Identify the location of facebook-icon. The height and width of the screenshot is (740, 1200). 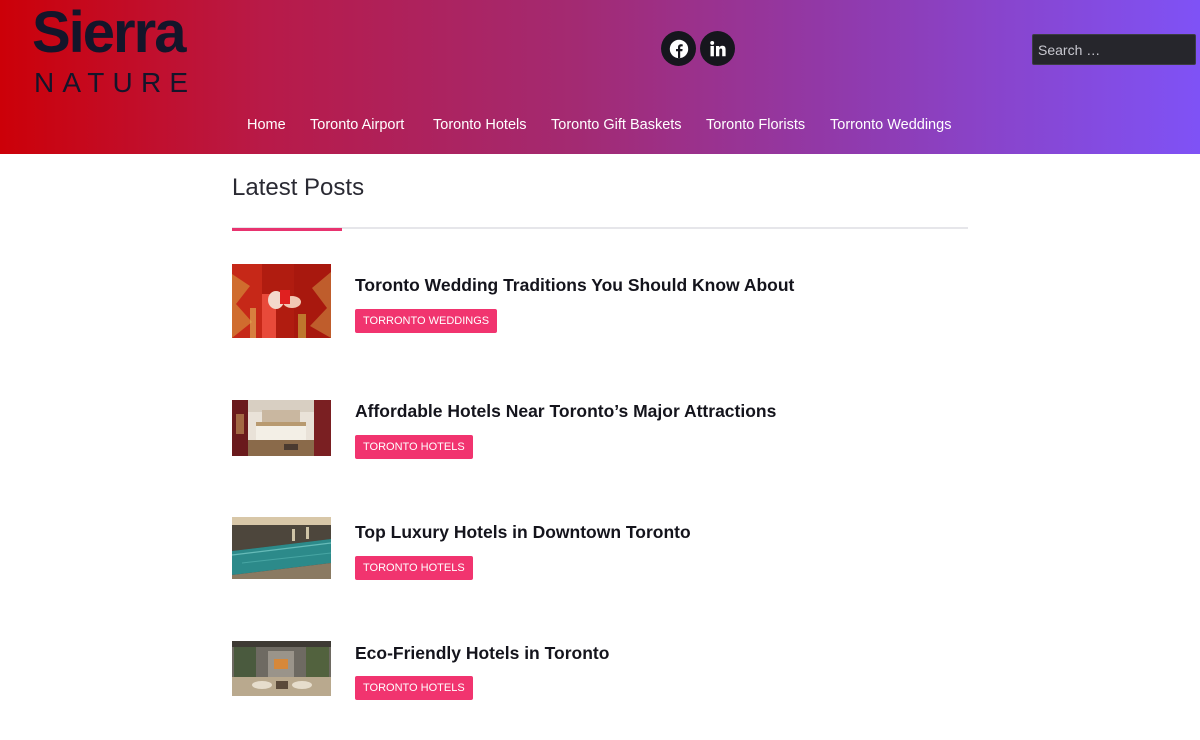
(678, 48).